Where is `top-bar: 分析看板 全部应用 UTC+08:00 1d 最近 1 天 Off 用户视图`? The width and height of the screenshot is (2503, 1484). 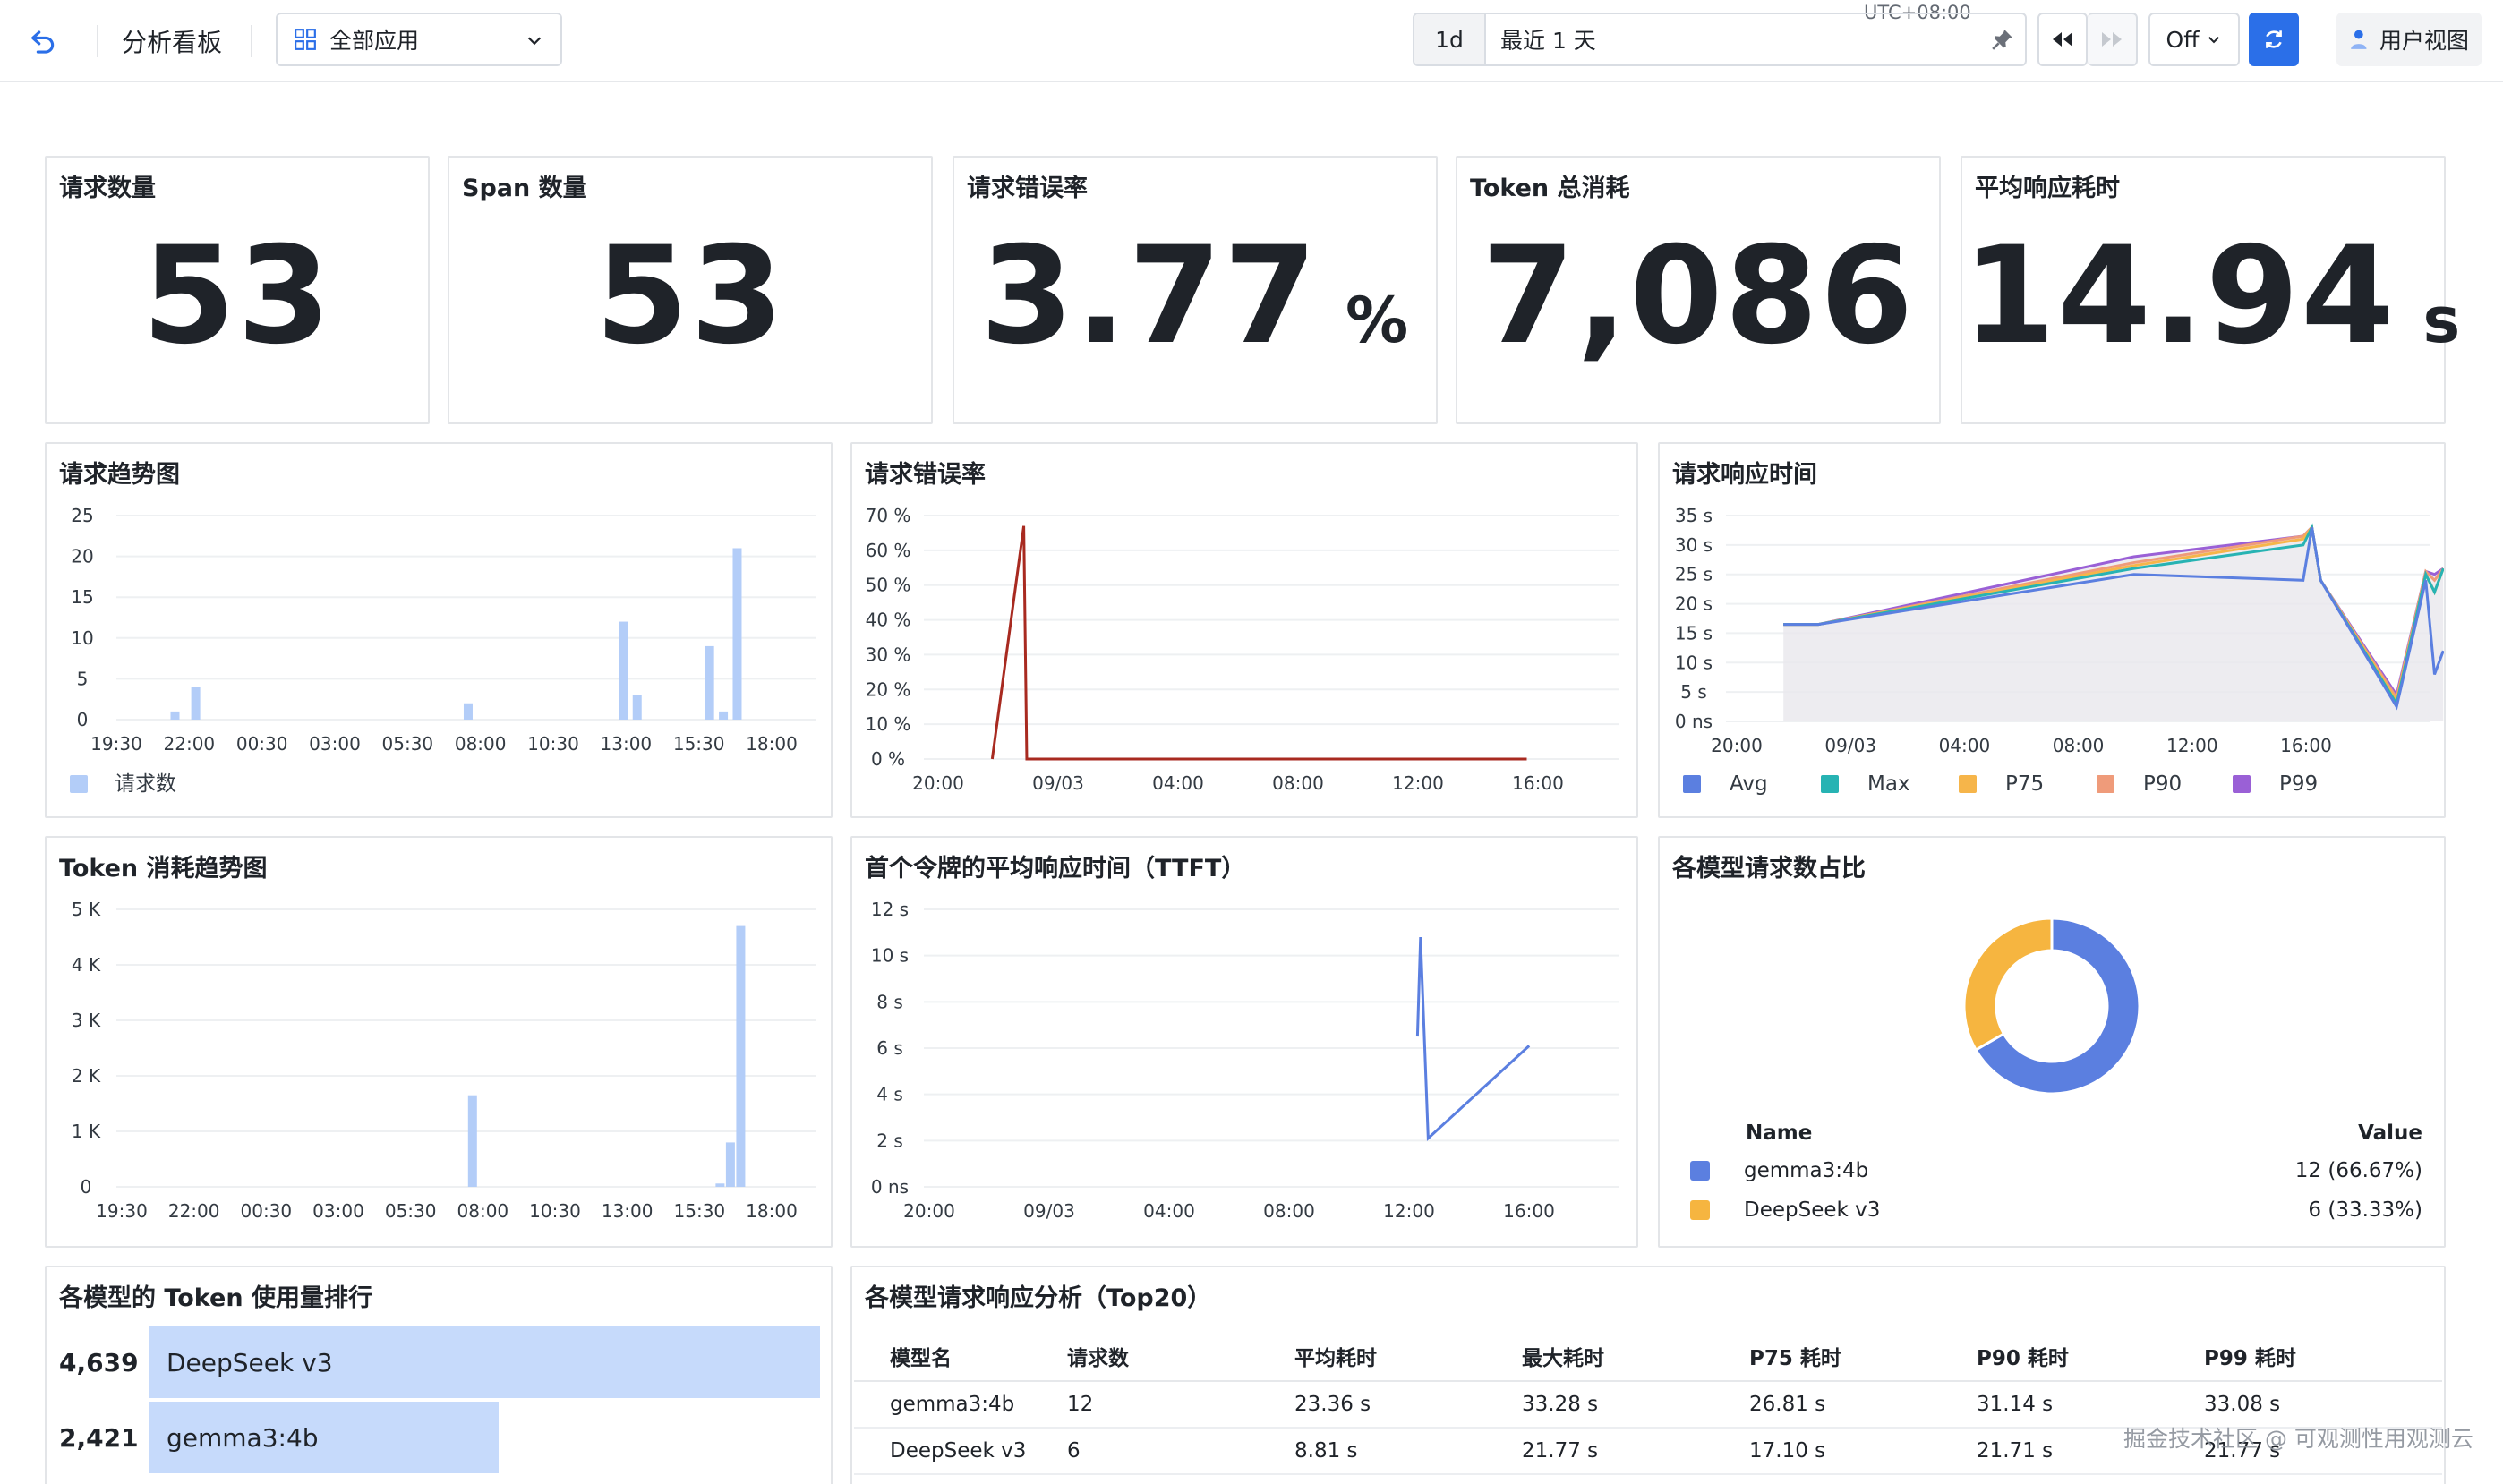 top-bar: 分析看板 全部应用 UTC+08:00 1d 最近 1 天 Off 用户视图 is located at coordinates (1251, 41).